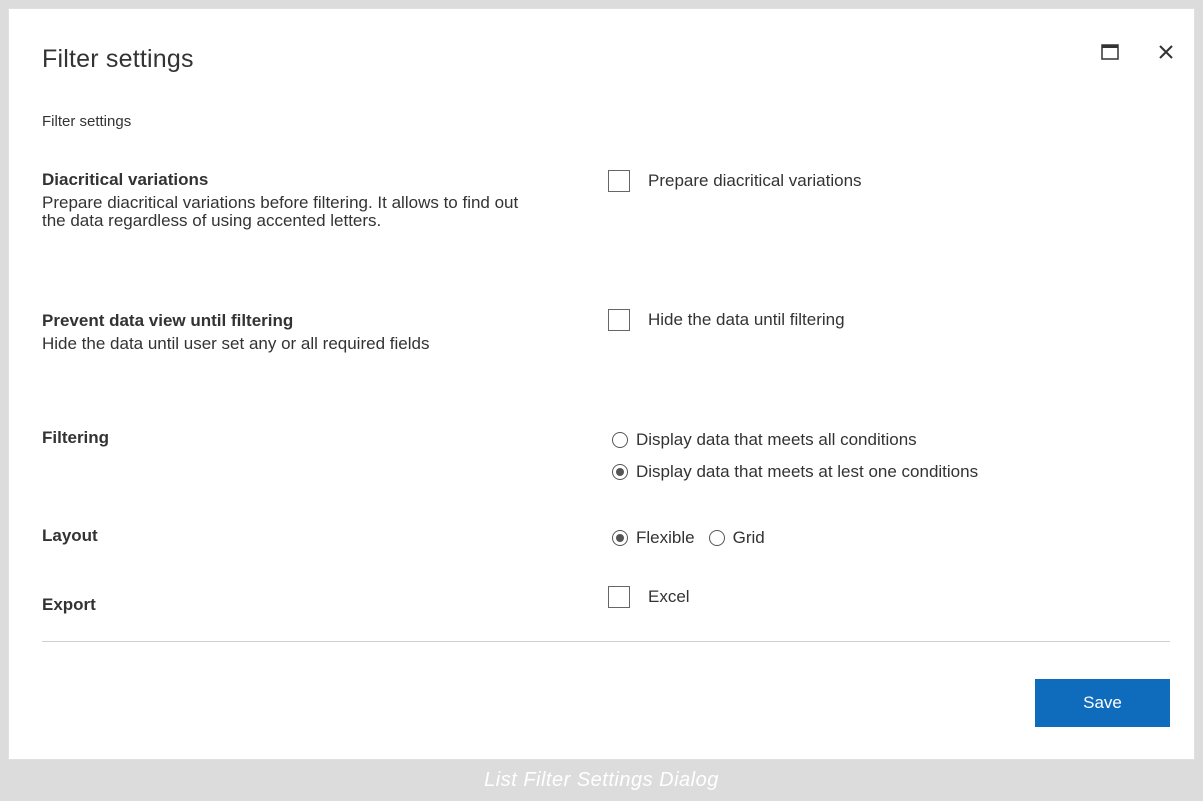  Describe the element at coordinates (776, 440) in the screenshot. I see `filtering-option-all-label: Display data that meets all conditions` at that location.